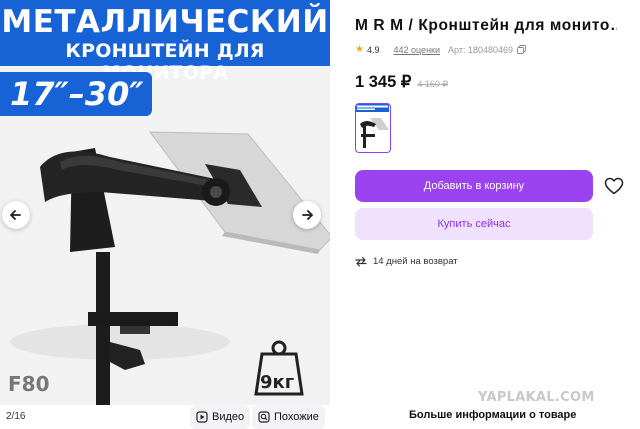 This screenshot has width=640, height=429. I want to click on more-info-link: Больше информации о товаре, so click(492, 415).